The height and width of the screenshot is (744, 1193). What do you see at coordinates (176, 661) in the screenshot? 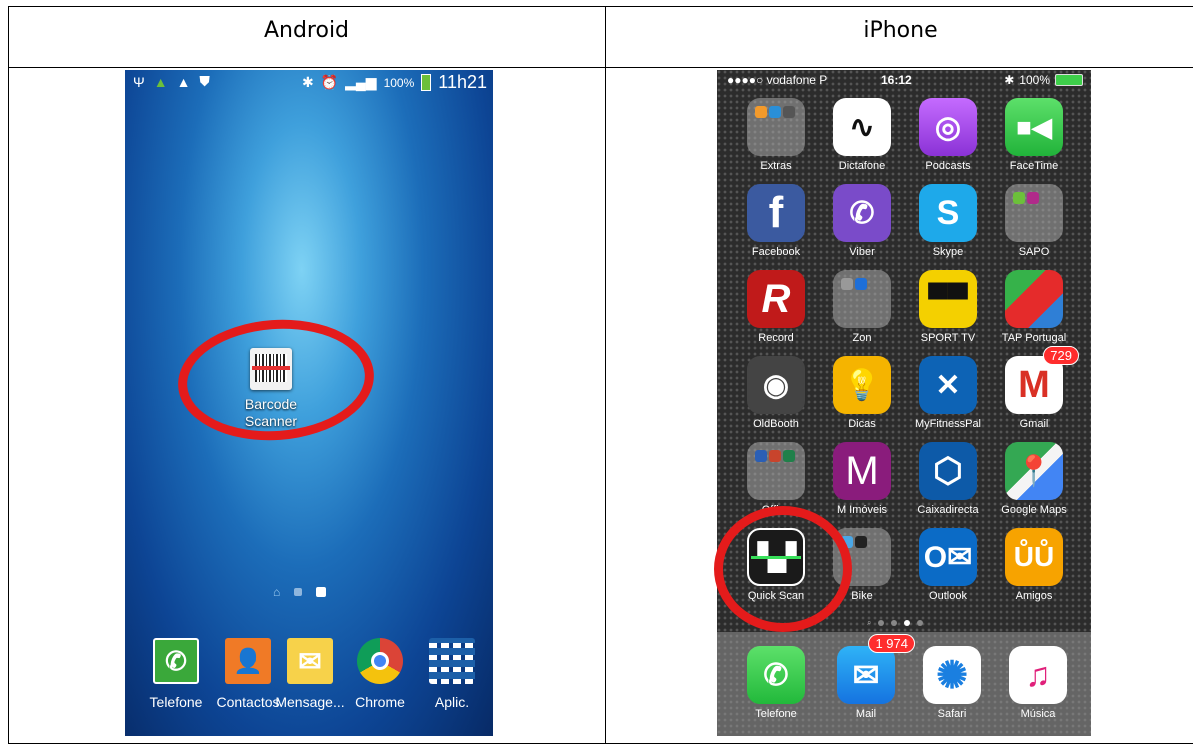
I see `phone-icon: ✆` at bounding box center [176, 661].